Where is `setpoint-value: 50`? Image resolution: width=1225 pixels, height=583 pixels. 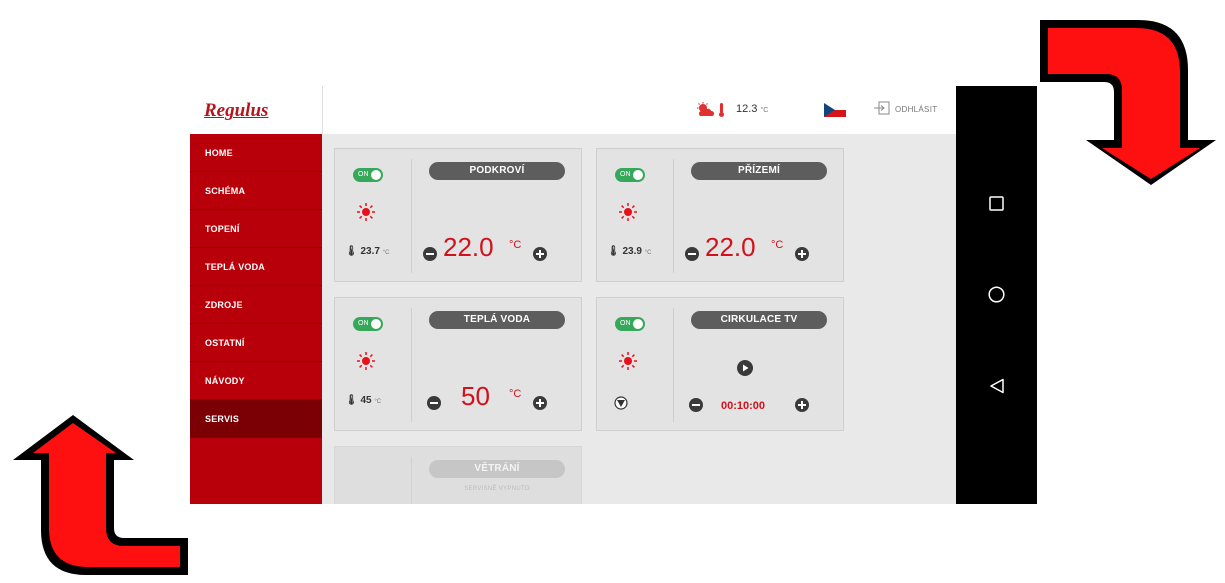 setpoint-value: 50 is located at coordinates (475, 396).